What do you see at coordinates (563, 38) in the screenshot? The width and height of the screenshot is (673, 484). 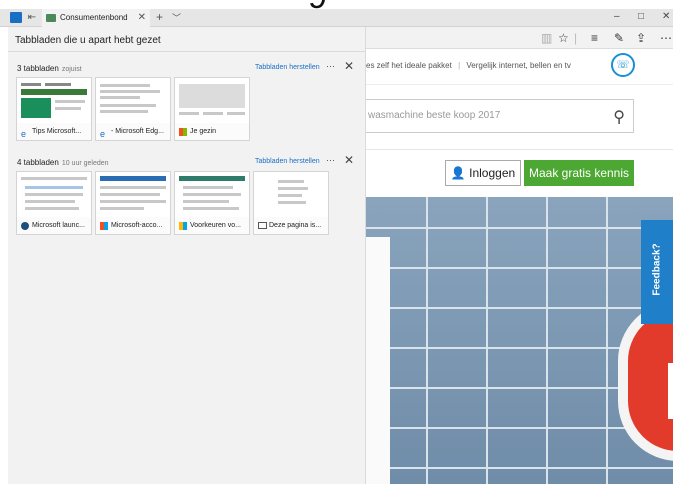 I see `favorite-star-icon: ☆` at bounding box center [563, 38].